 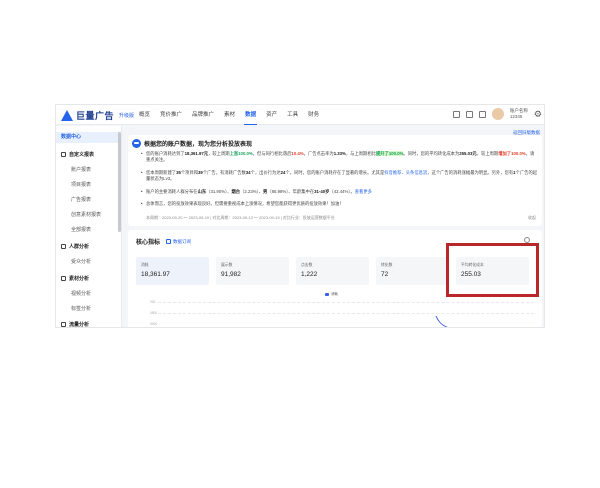 I want to click on metric-label: 点击数, so click(x=307, y=265).